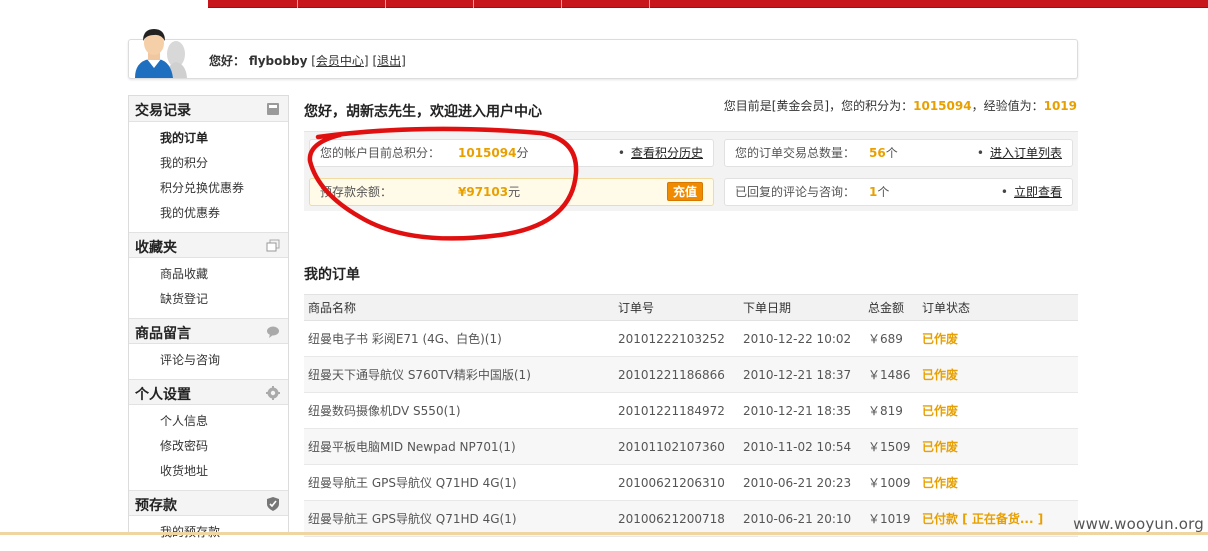 This screenshot has width=1208, height=551. What do you see at coordinates (459, 446) in the screenshot?
I see `product-name: 纽曼平板电脑MID Newpad NP701(1)` at bounding box center [459, 446].